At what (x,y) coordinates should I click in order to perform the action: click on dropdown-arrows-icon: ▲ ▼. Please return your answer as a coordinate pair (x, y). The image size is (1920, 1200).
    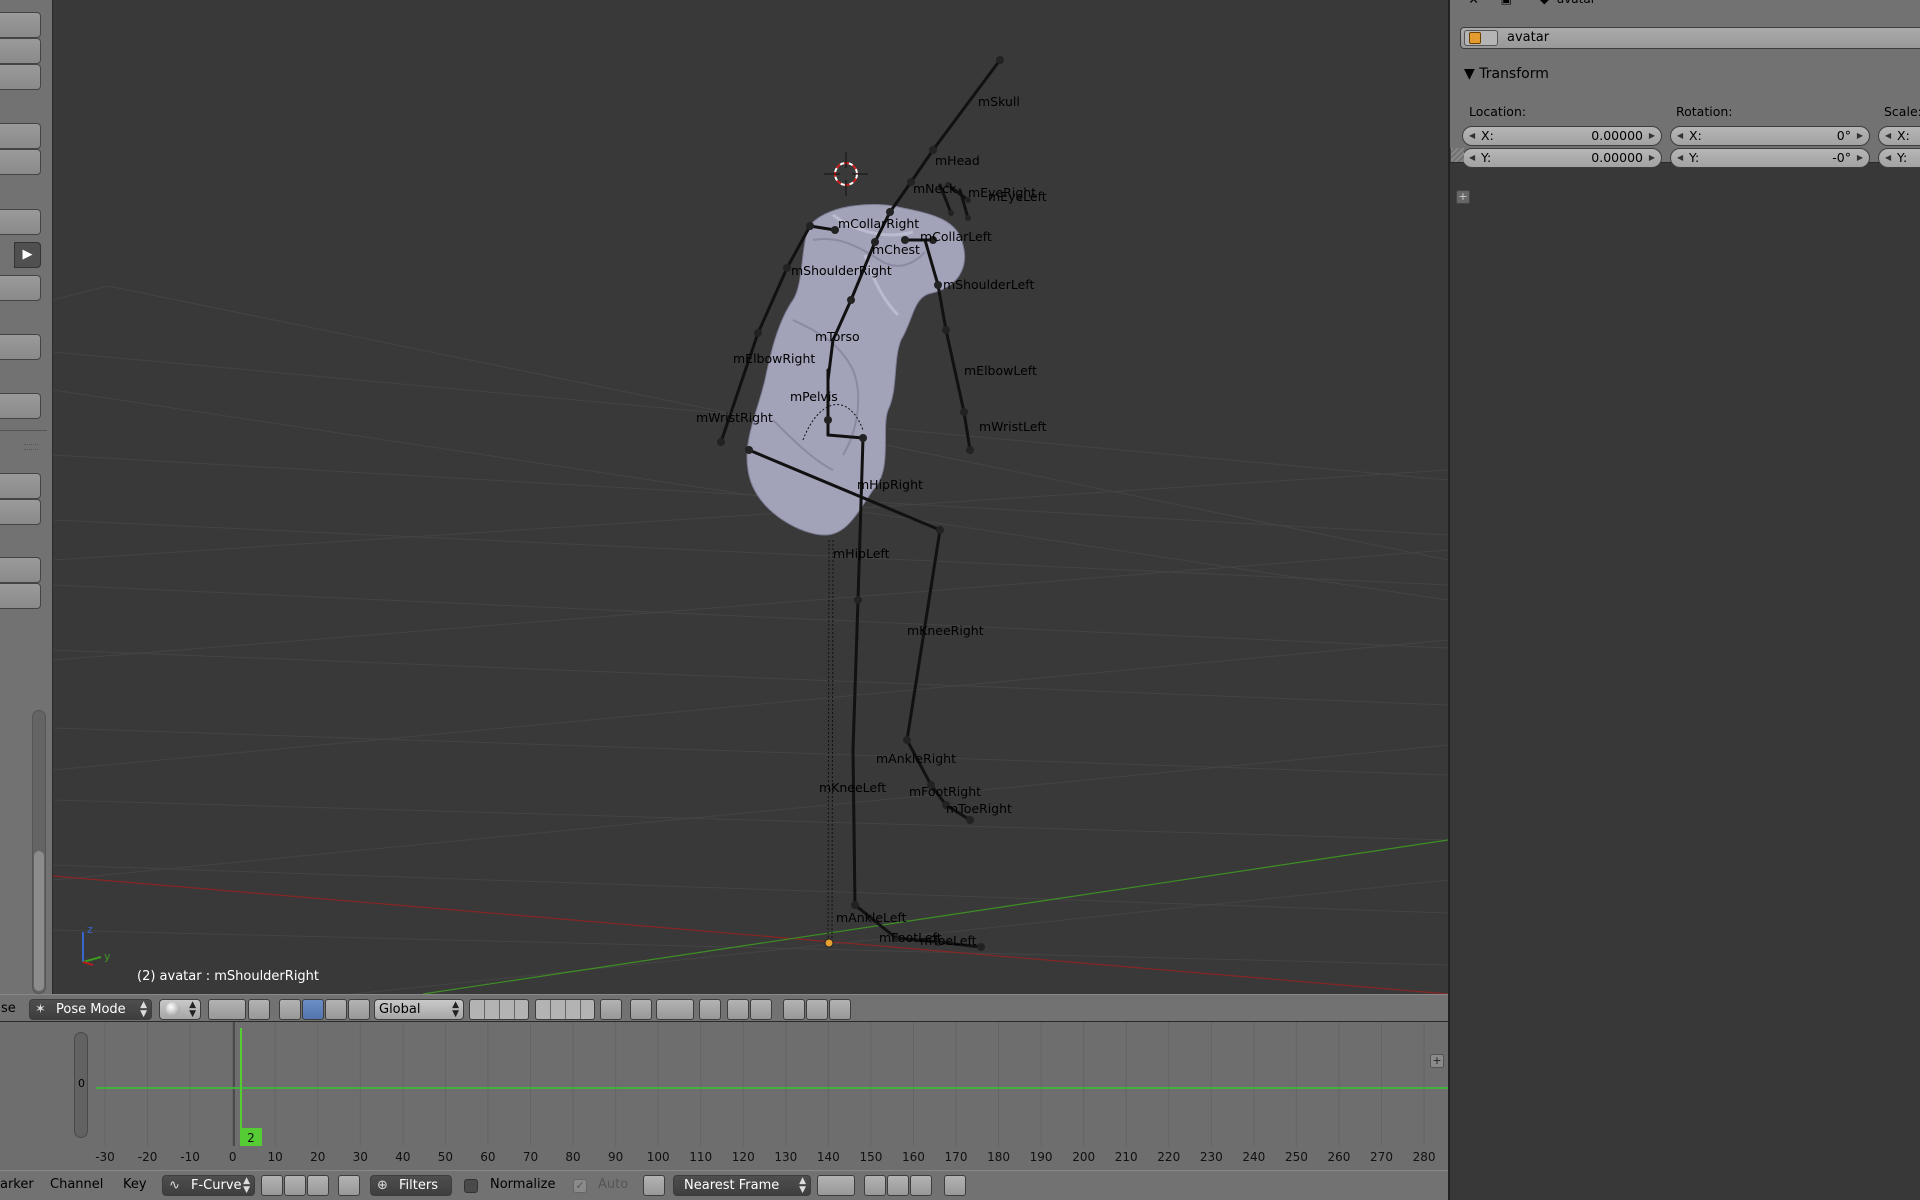
    Looking at the image, I should click on (143, 1009).